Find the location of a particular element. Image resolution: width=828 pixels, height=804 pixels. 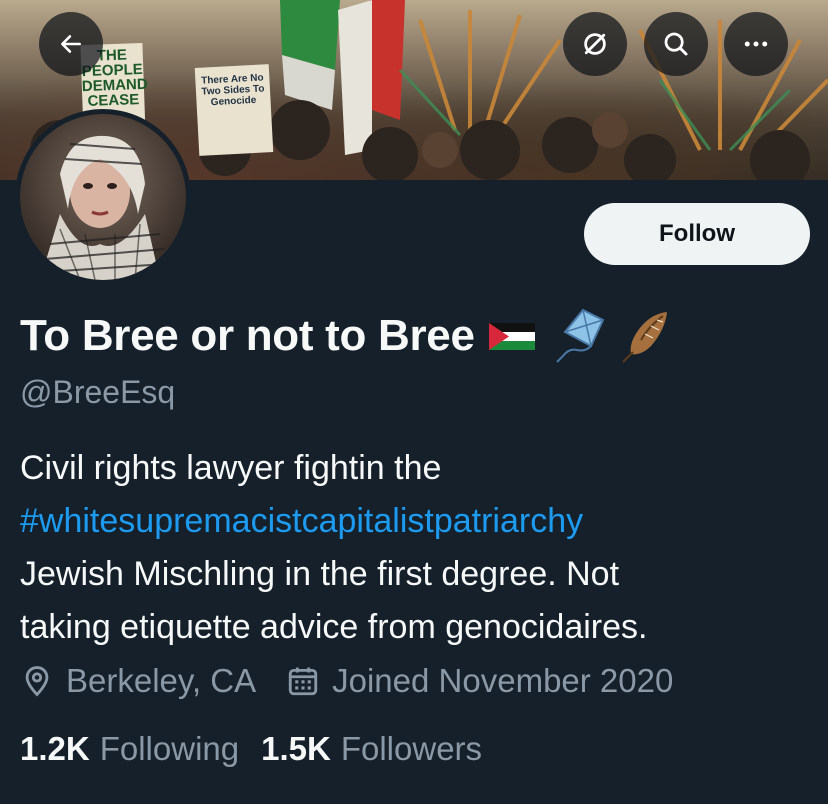

profile-meta: Berkeley, CA Joined November 2020 is located at coordinates (346, 681).